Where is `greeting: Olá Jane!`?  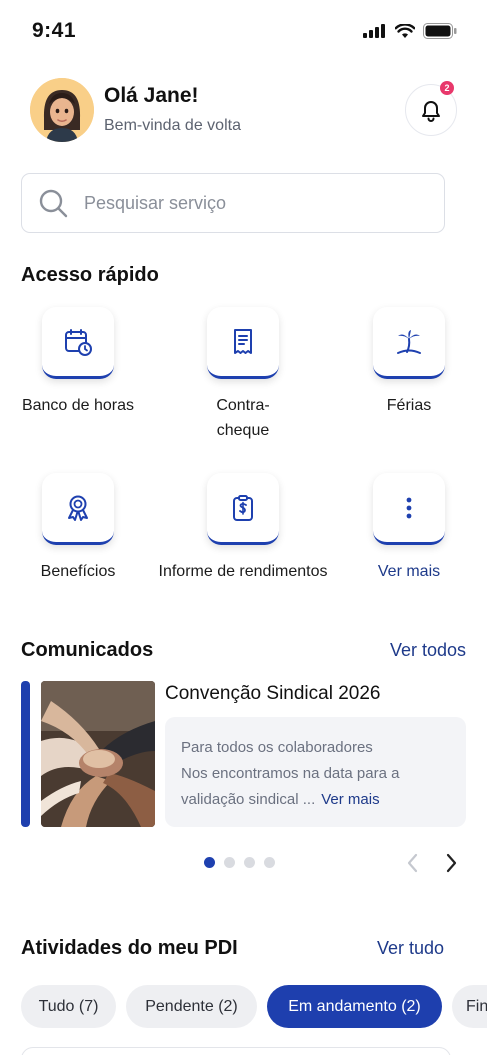
greeting: Olá Jane! is located at coordinates (151, 95).